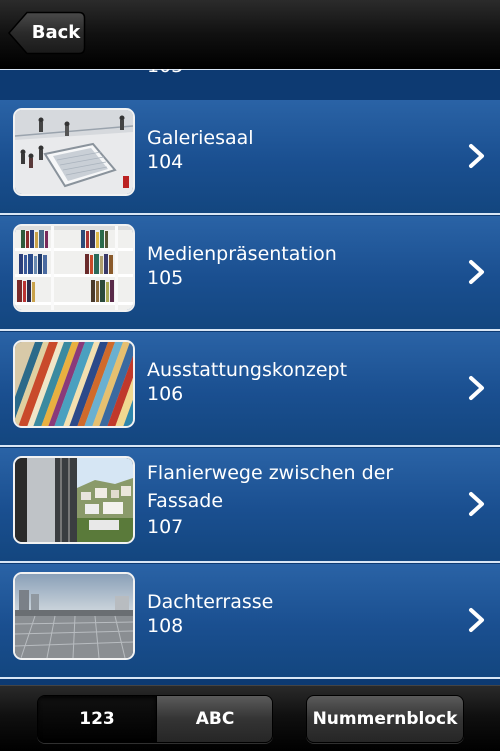 This screenshot has height=751, width=500. What do you see at coordinates (165, 278) in the screenshot?
I see `row-number: 105` at bounding box center [165, 278].